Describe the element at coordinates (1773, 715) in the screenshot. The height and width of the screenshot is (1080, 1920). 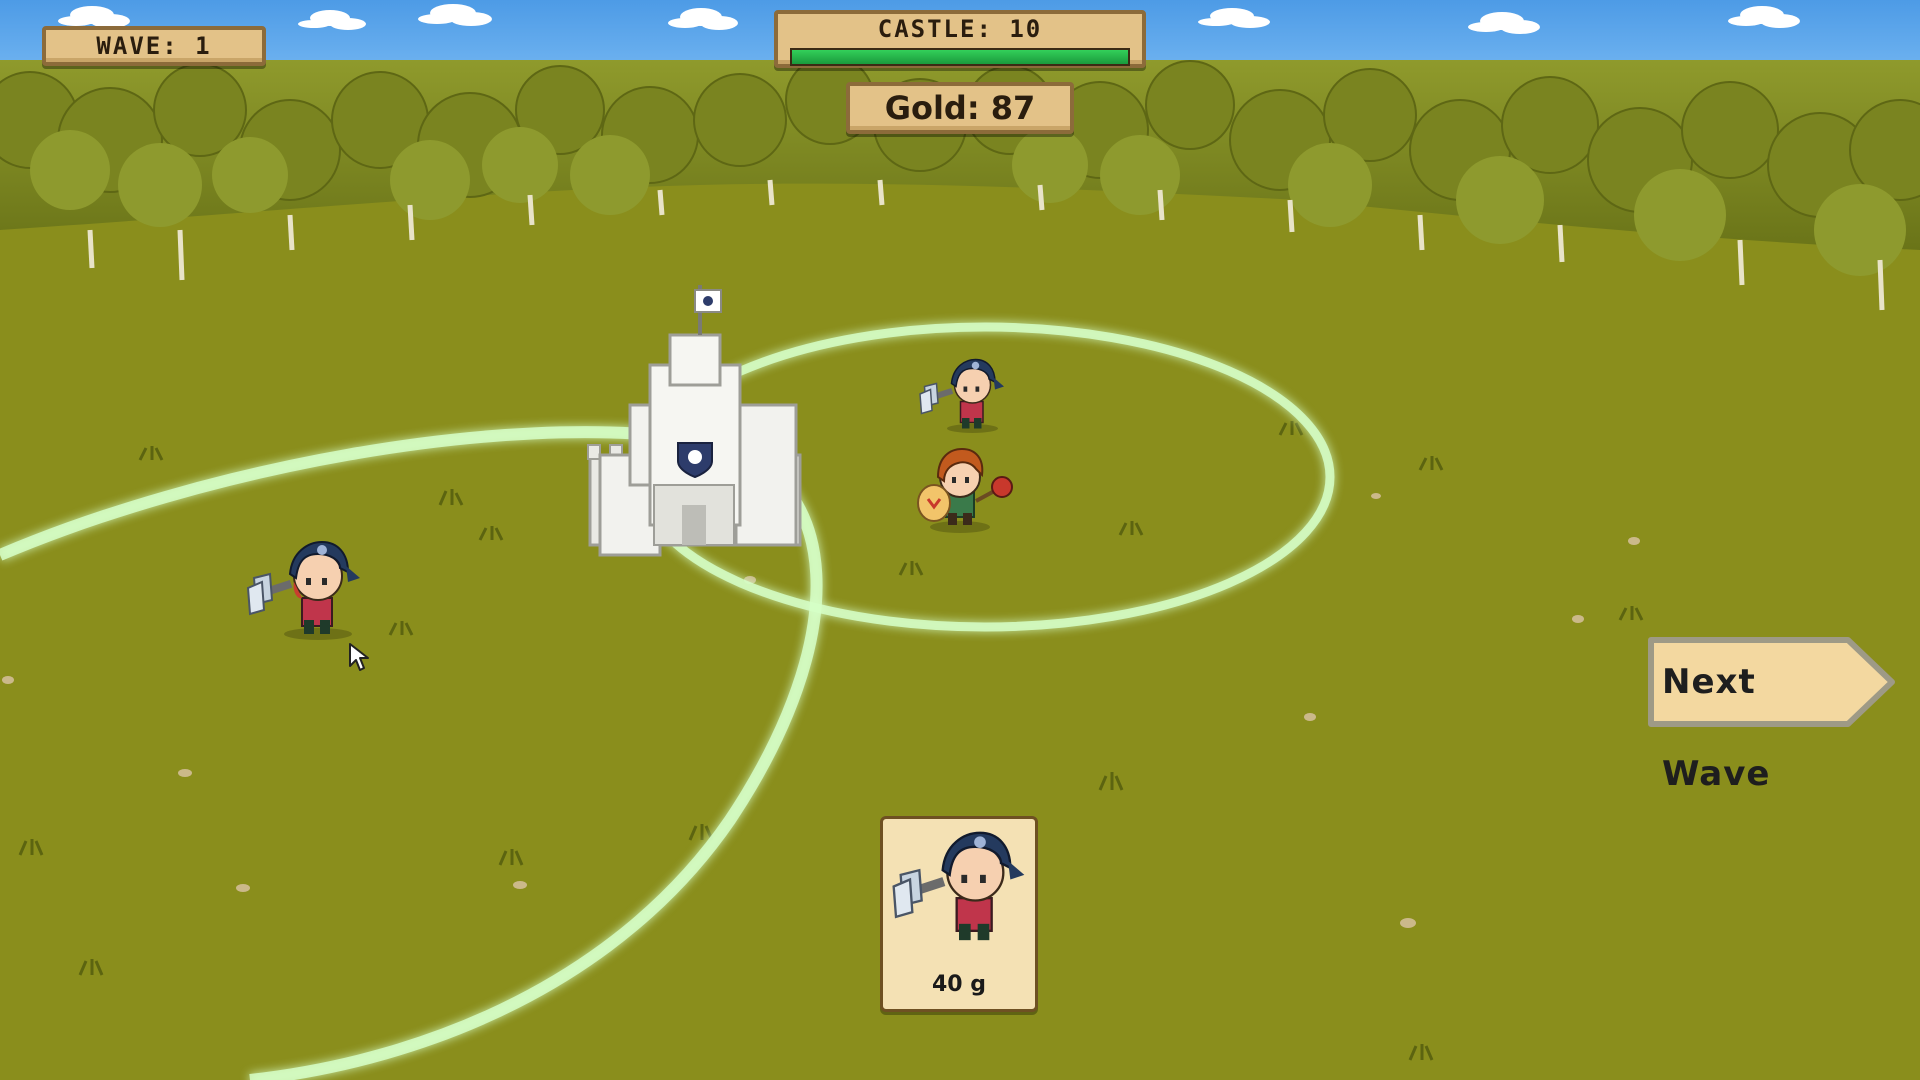
I see `next-wave-button: Next Wave` at that location.